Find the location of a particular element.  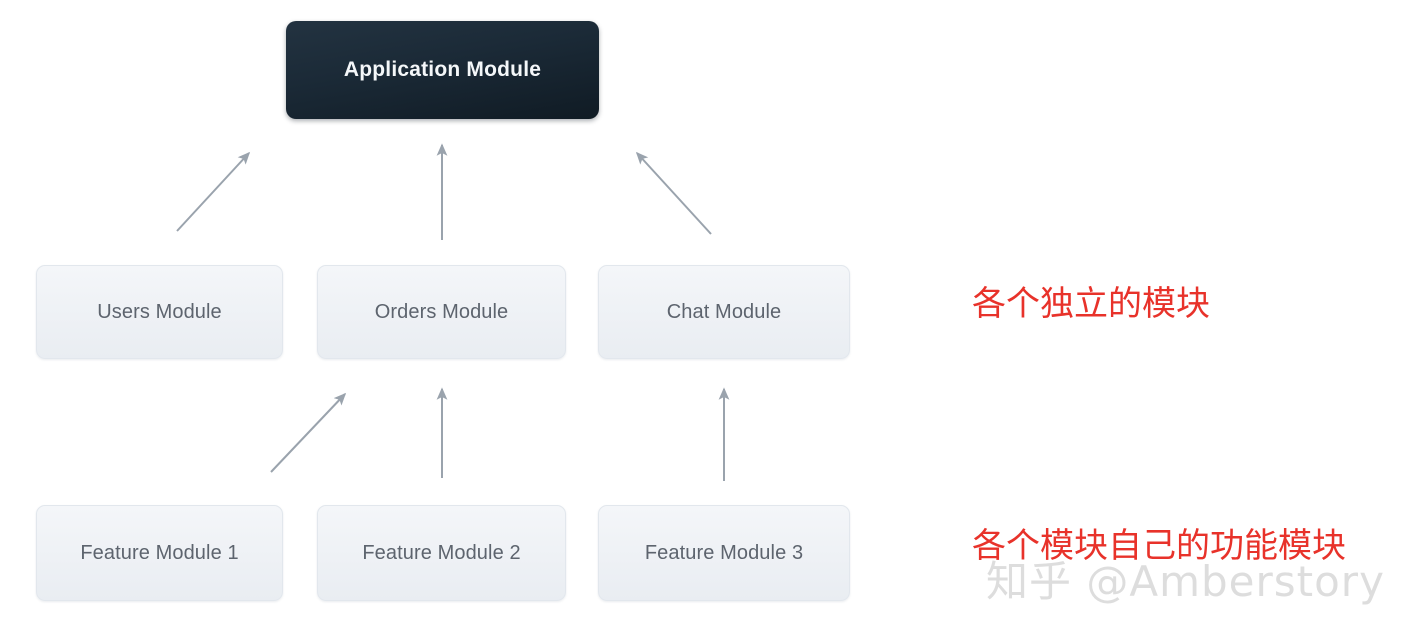

node-label-feature-module-1: Feature Module 1 is located at coordinates (159, 552).